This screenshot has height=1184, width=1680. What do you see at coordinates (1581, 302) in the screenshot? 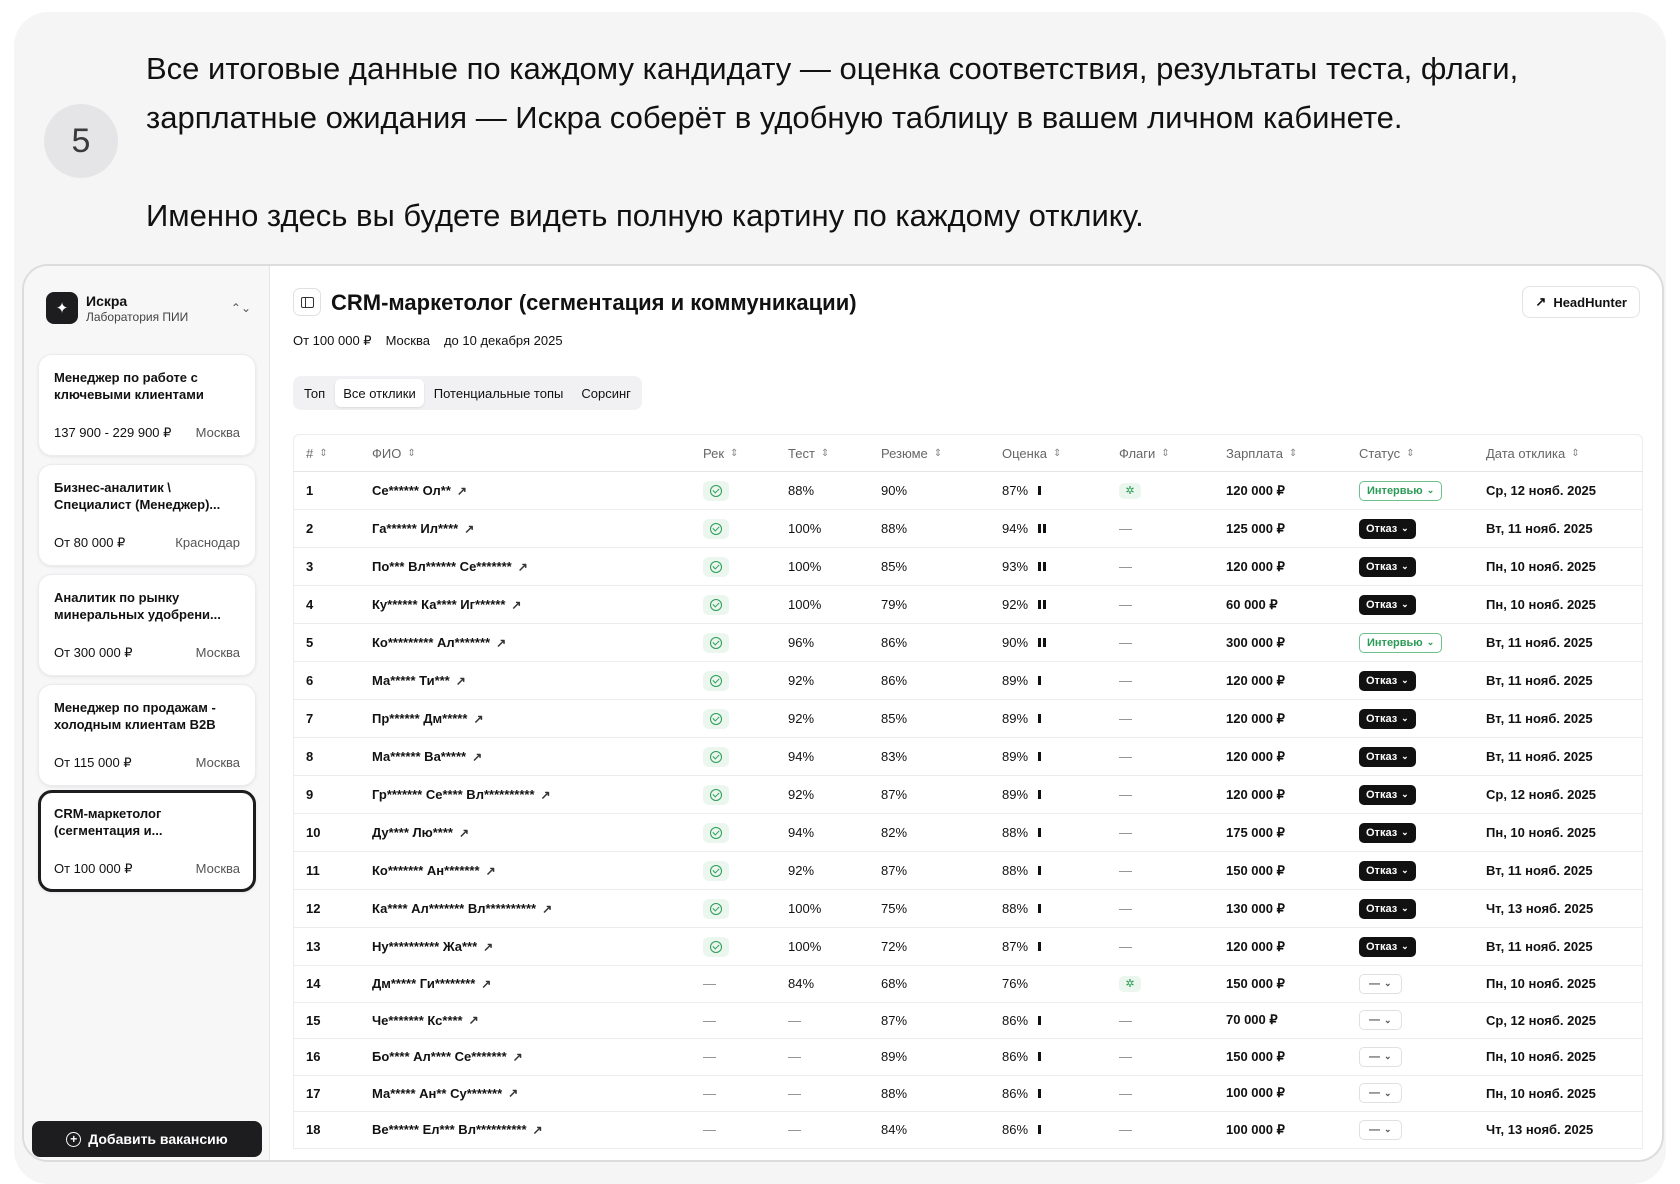
I see `headhunter-button: ↗ HeadHunter` at bounding box center [1581, 302].